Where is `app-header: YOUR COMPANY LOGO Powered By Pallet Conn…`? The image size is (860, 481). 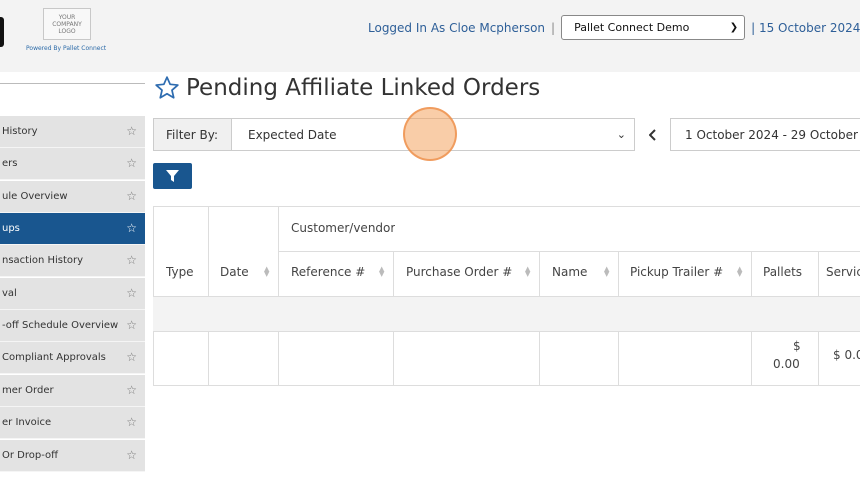 app-header: YOUR COMPANY LOGO Powered By Pallet Conn… is located at coordinates (430, 36).